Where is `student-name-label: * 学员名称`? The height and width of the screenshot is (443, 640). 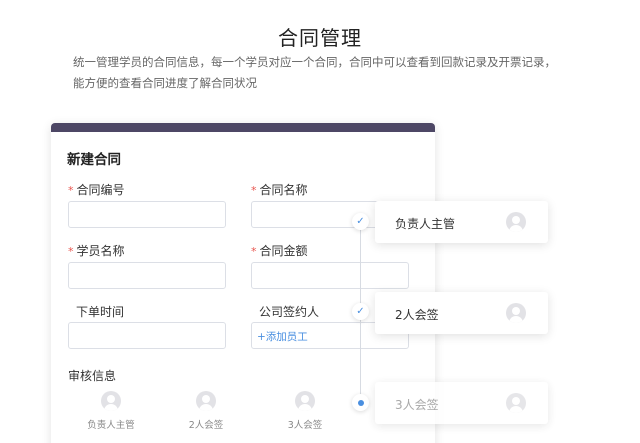 student-name-label: * 学员名称 is located at coordinates (96, 251).